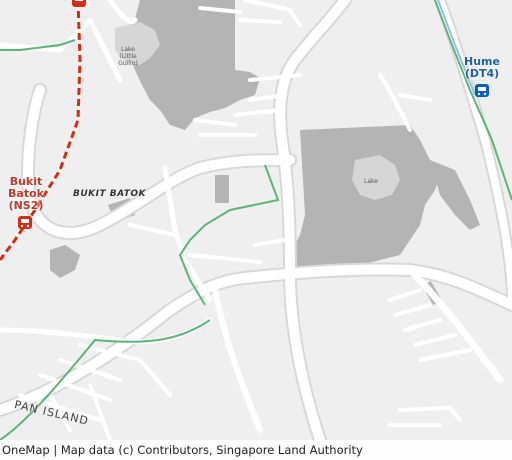 This screenshot has width=512, height=460. What do you see at coordinates (26, 187) in the screenshot?
I see `bukit-batok-station-name: Bukit Batok` at bounding box center [26, 187].